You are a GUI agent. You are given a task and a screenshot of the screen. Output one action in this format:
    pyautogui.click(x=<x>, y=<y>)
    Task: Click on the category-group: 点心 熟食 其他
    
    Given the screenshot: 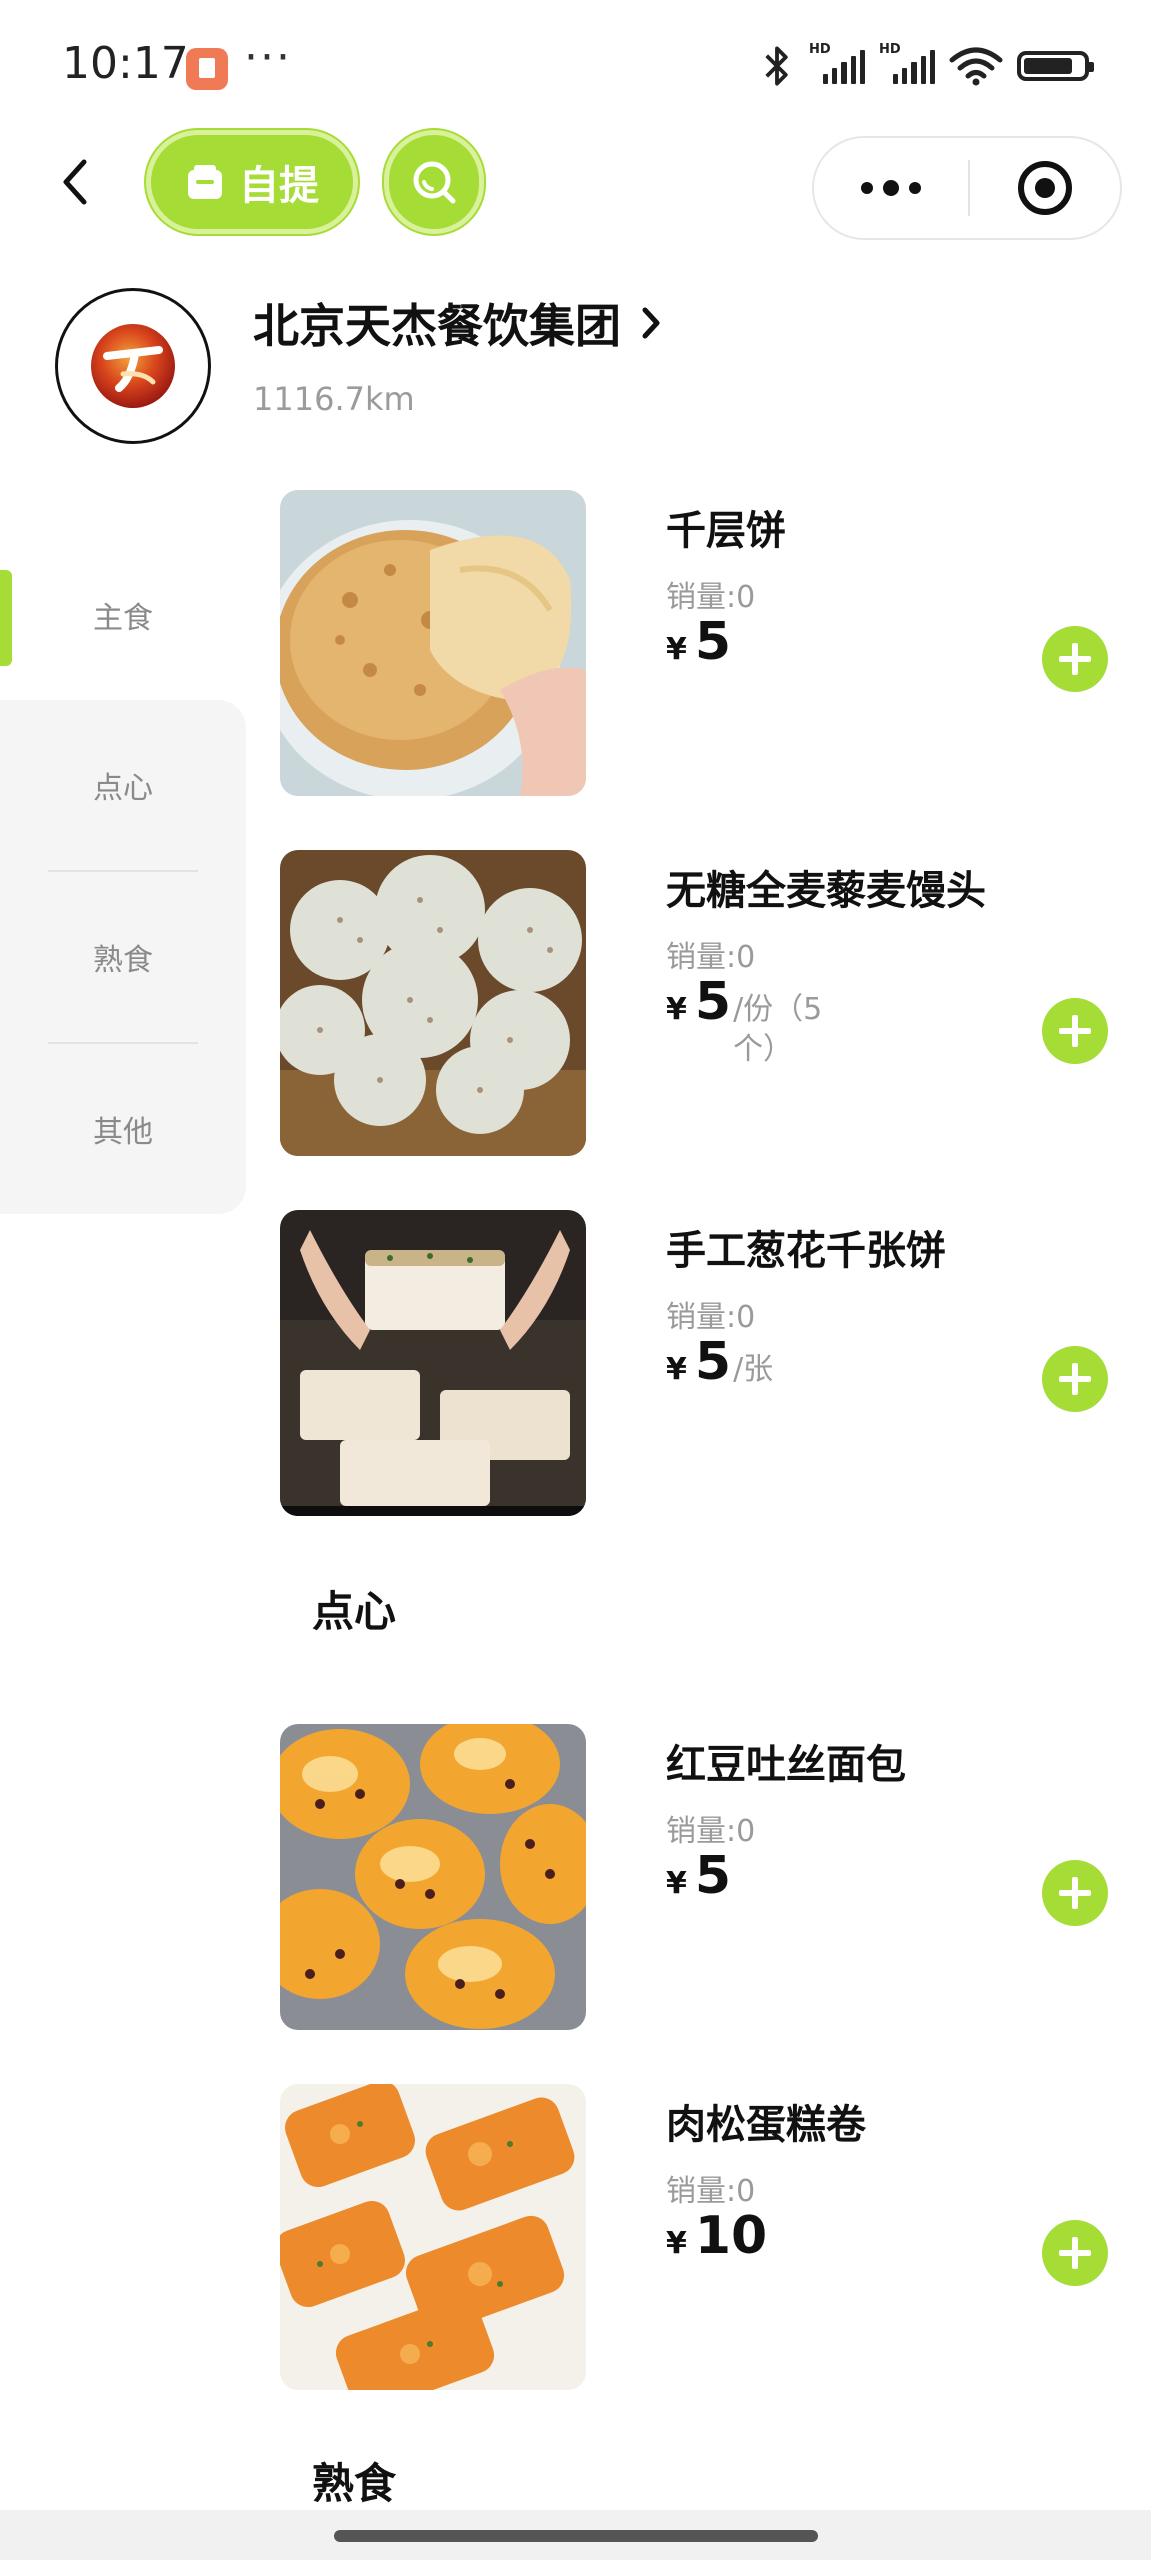 What is the action you would take?
    pyautogui.click(x=123, y=957)
    